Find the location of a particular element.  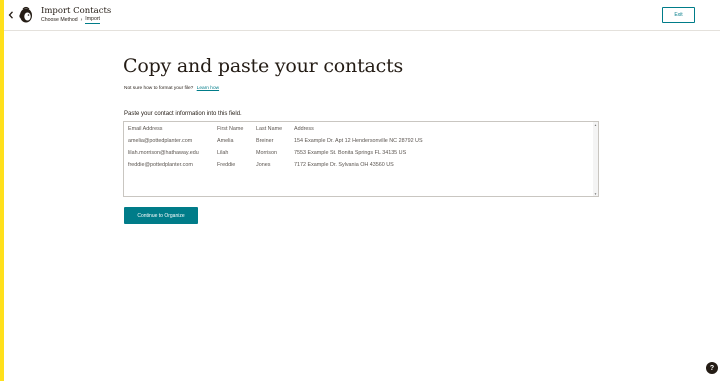

paste-cell: Address is located at coordinates (304, 129).